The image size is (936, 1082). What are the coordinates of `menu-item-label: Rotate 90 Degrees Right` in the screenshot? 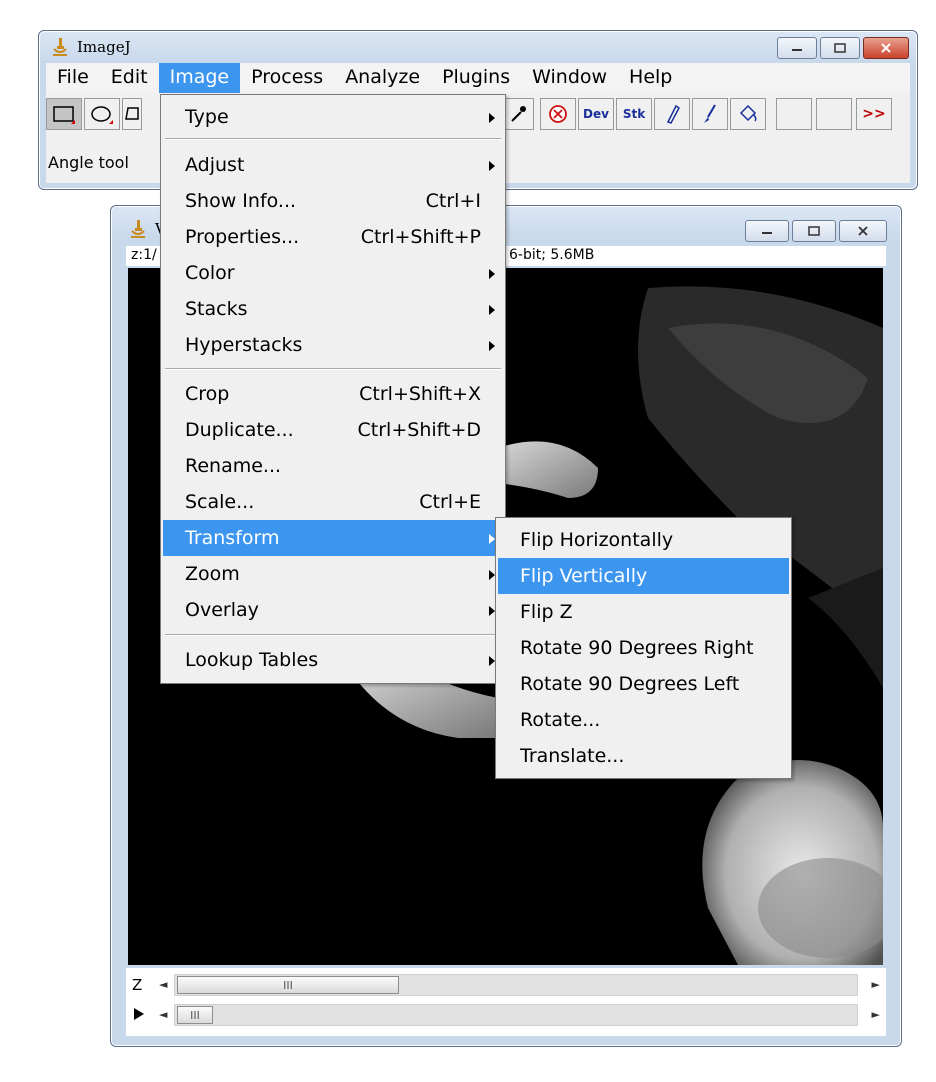 It's located at (637, 648).